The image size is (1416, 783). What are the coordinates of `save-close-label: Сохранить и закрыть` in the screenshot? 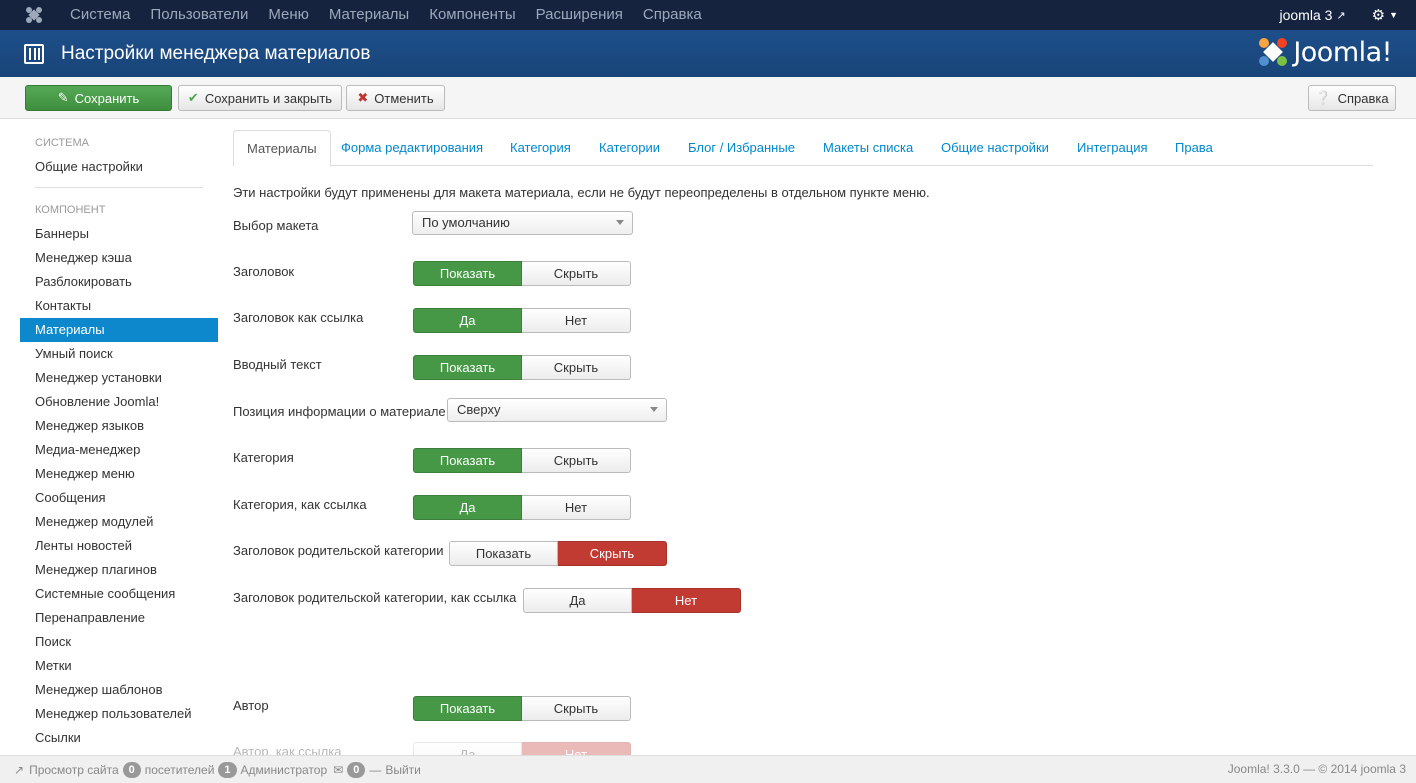 It's located at (268, 98).